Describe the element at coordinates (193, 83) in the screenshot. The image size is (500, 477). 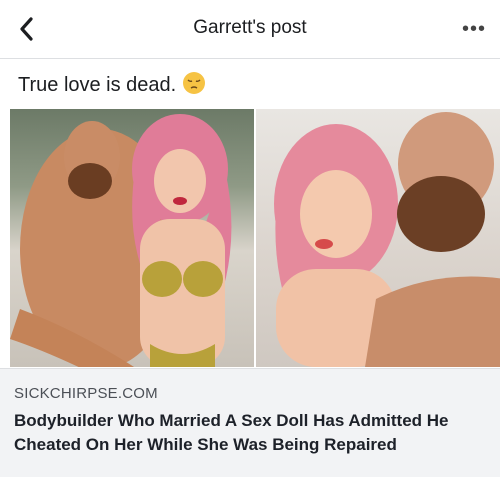
I see `pensive-face-emoji-icon` at that location.